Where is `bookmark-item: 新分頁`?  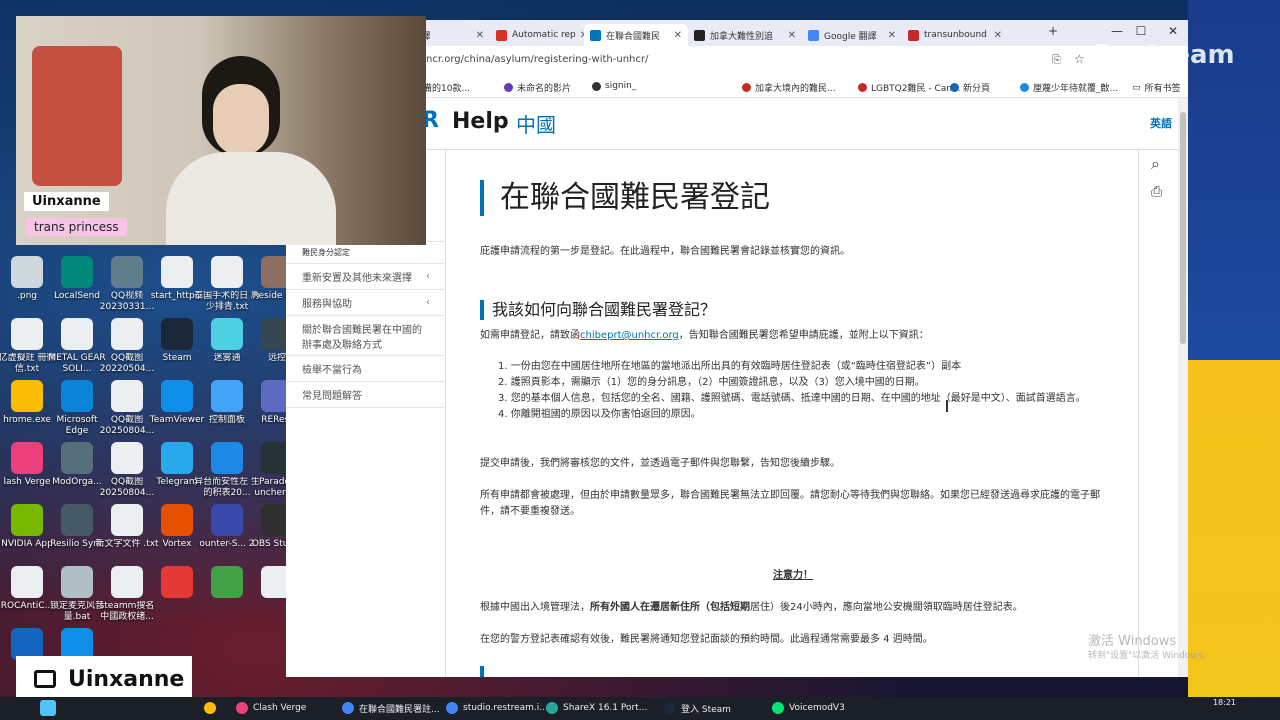
bookmark-item: 新分頁 is located at coordinates (970, 87).